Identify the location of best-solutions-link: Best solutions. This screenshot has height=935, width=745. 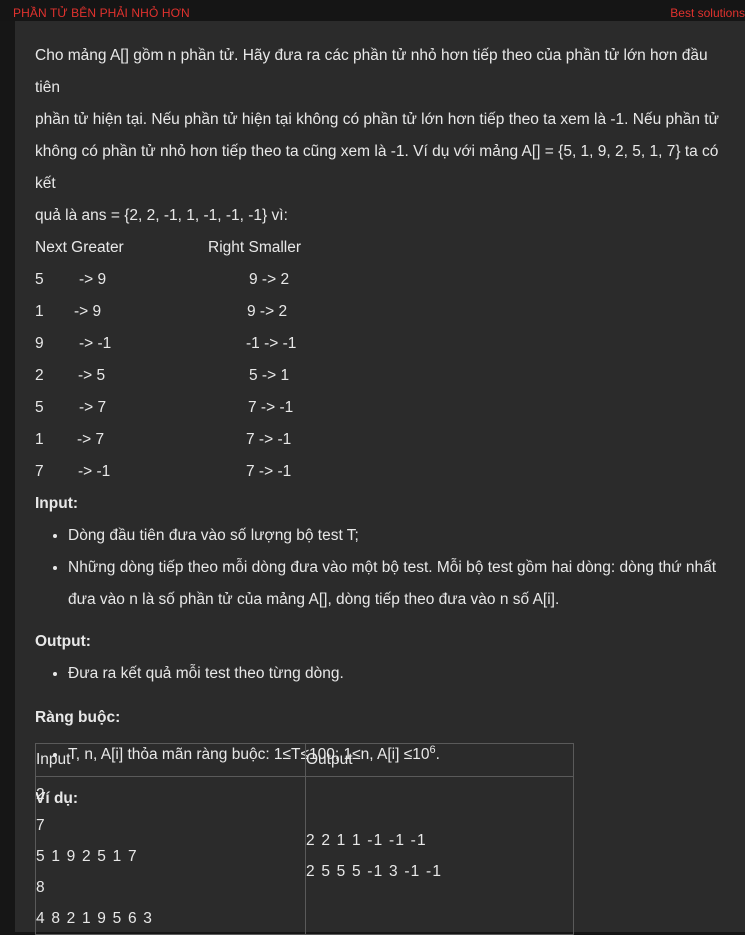
(707, 13).